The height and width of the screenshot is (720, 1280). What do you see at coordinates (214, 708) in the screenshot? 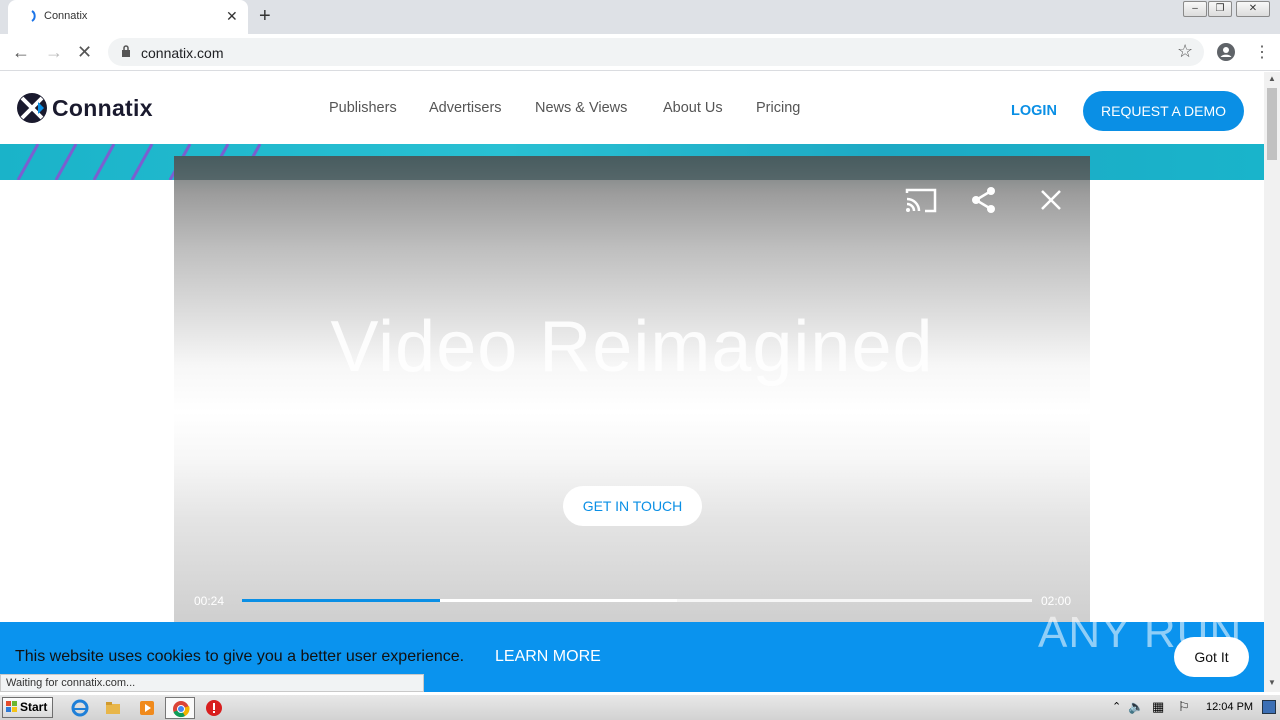
I see `warning-shield-icon` at bounding box center [214, 708].